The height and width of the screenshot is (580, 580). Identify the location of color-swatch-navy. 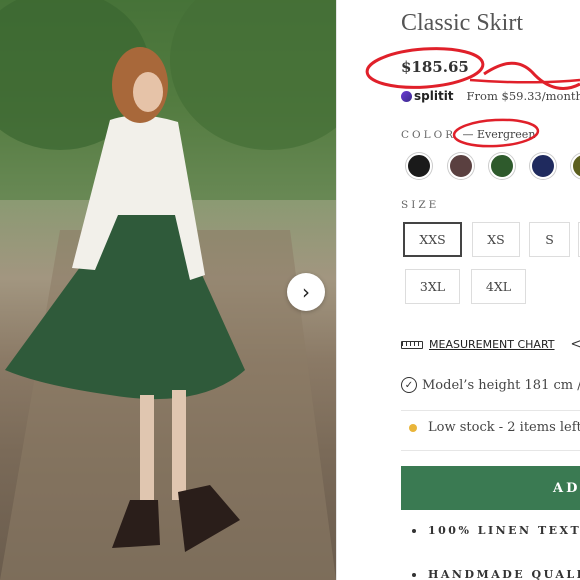
(543, 166).